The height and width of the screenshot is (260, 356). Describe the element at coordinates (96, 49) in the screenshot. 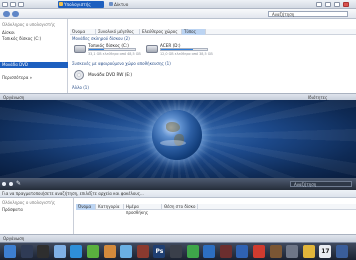

I see `drive-local-c-usage-fill` at that location.